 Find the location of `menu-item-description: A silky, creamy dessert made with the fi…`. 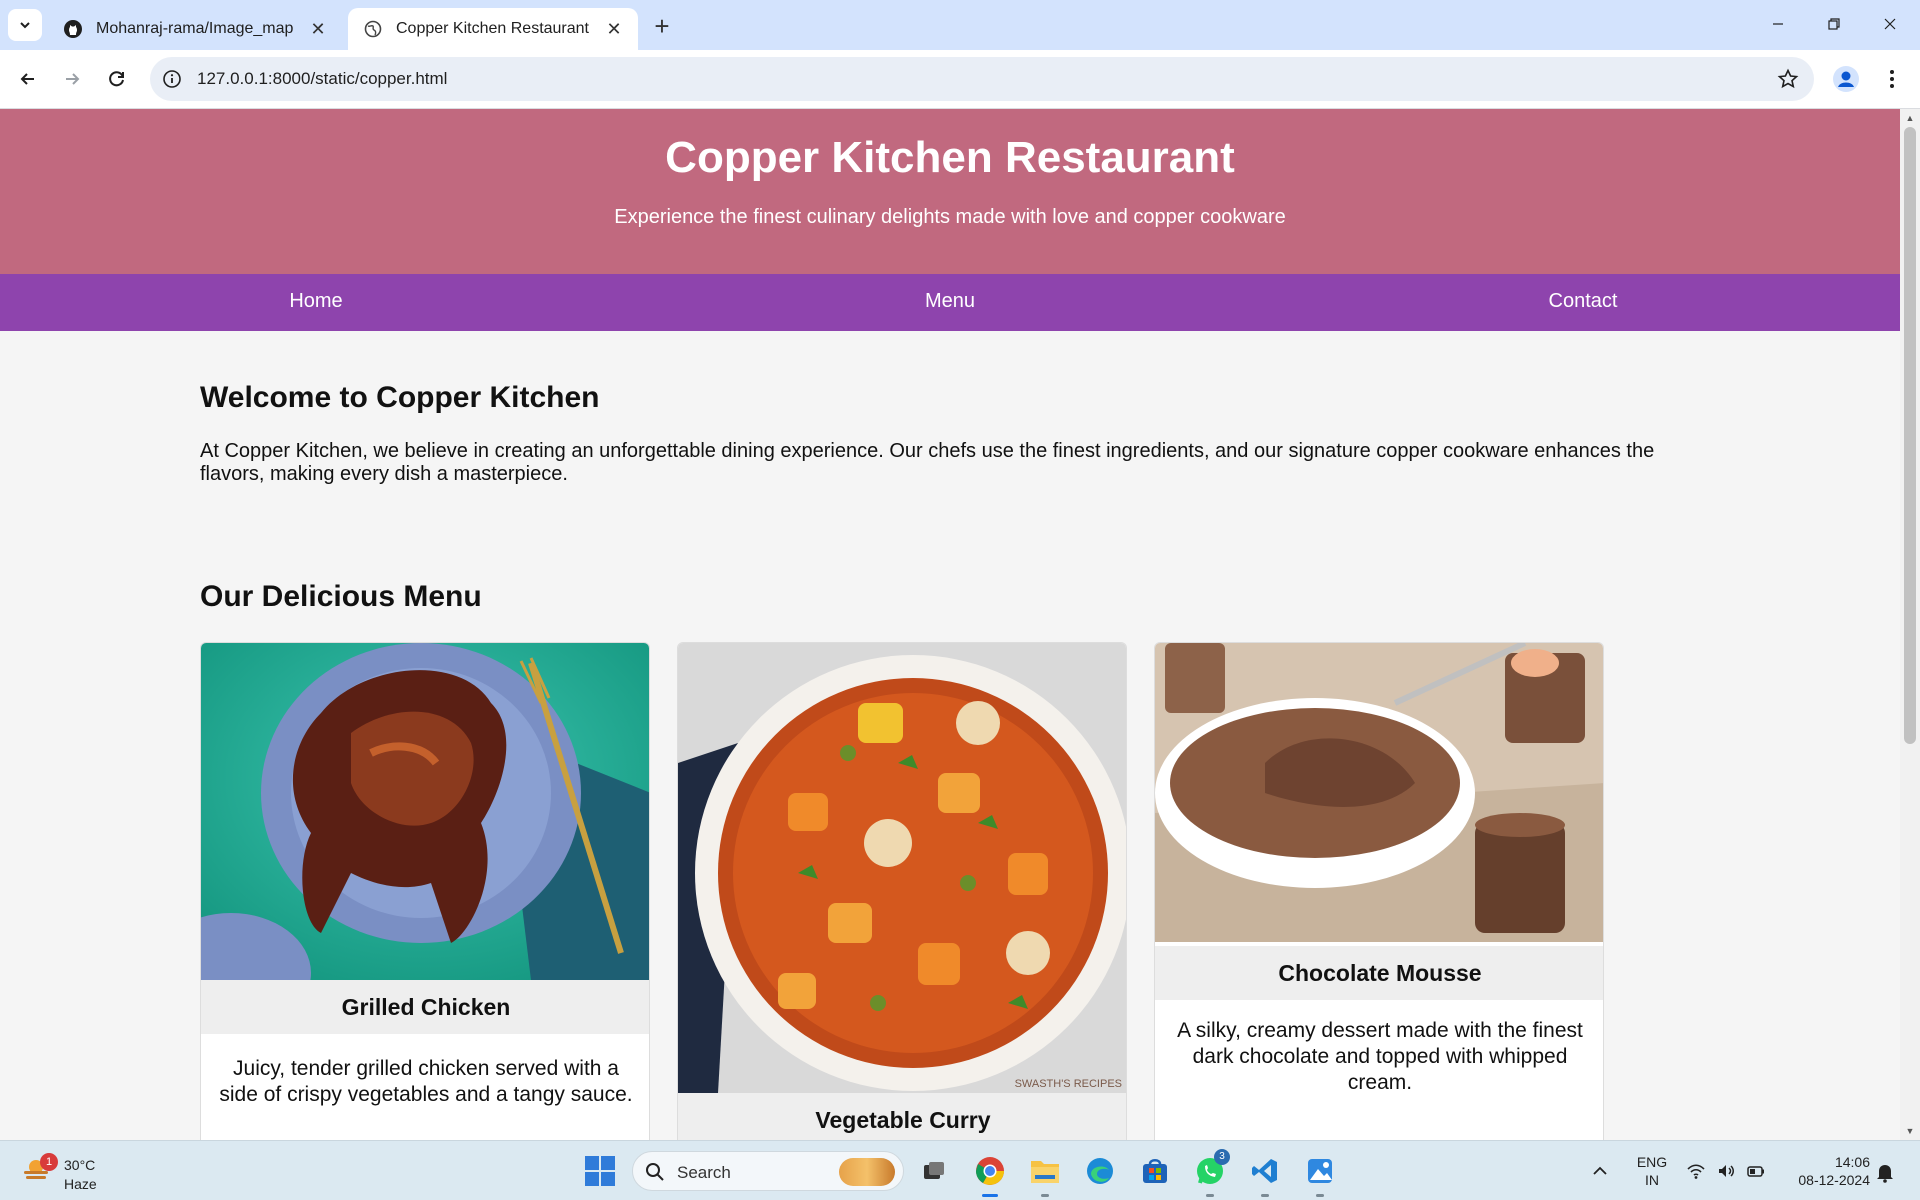

menu-item-description: A silky, creamy dessert made with the fi… is located at coordinates (1380, 1056).